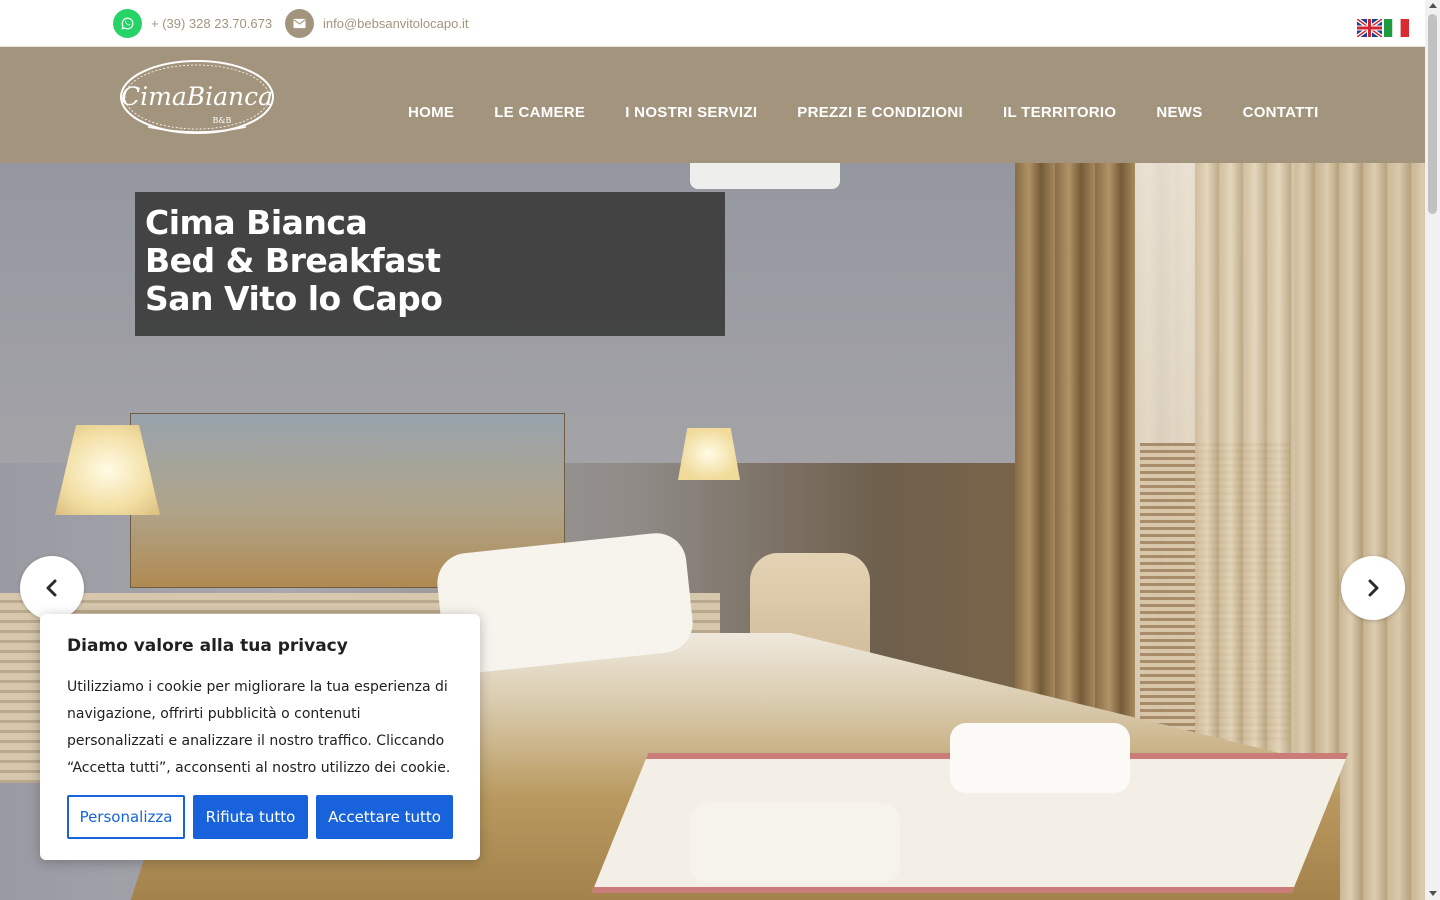 This screenshot has height=900, width=1440. I want to click on hero-photo-towels-front, so click(795, 843).